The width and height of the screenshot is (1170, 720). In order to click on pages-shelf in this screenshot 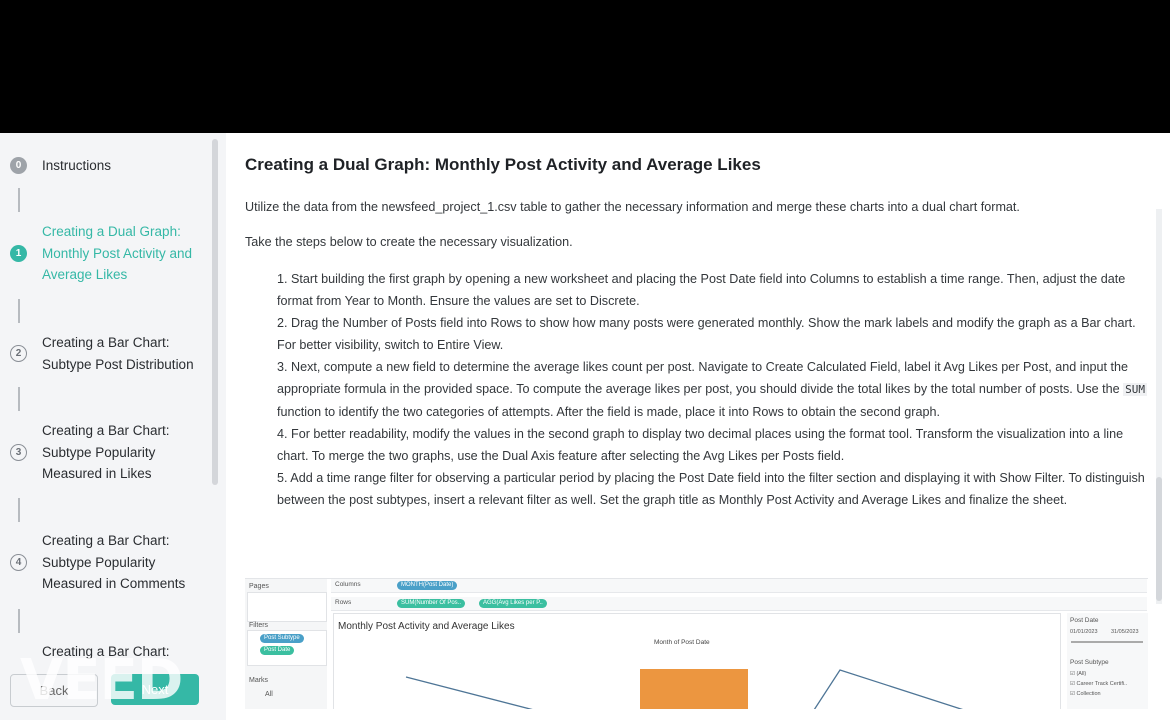, I will do `click(287, 607)`.